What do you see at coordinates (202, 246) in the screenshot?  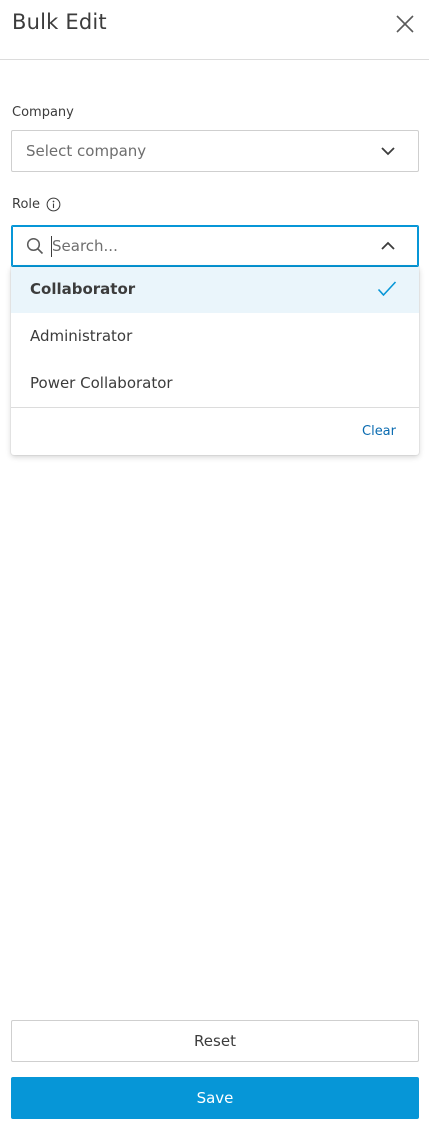 I see `role-search-input` at bounding box center [202, 246].